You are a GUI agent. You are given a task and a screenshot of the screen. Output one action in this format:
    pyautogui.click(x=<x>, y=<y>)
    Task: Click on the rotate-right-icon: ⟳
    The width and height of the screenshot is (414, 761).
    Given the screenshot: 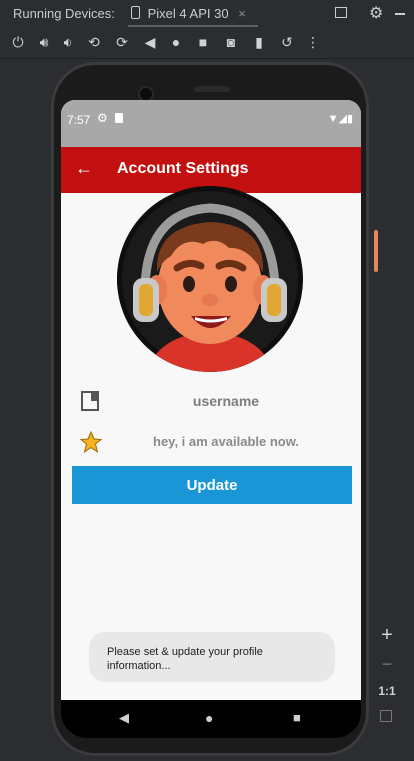 What is the action you would take?
    pyautogui.click(x=122, y=42)
    